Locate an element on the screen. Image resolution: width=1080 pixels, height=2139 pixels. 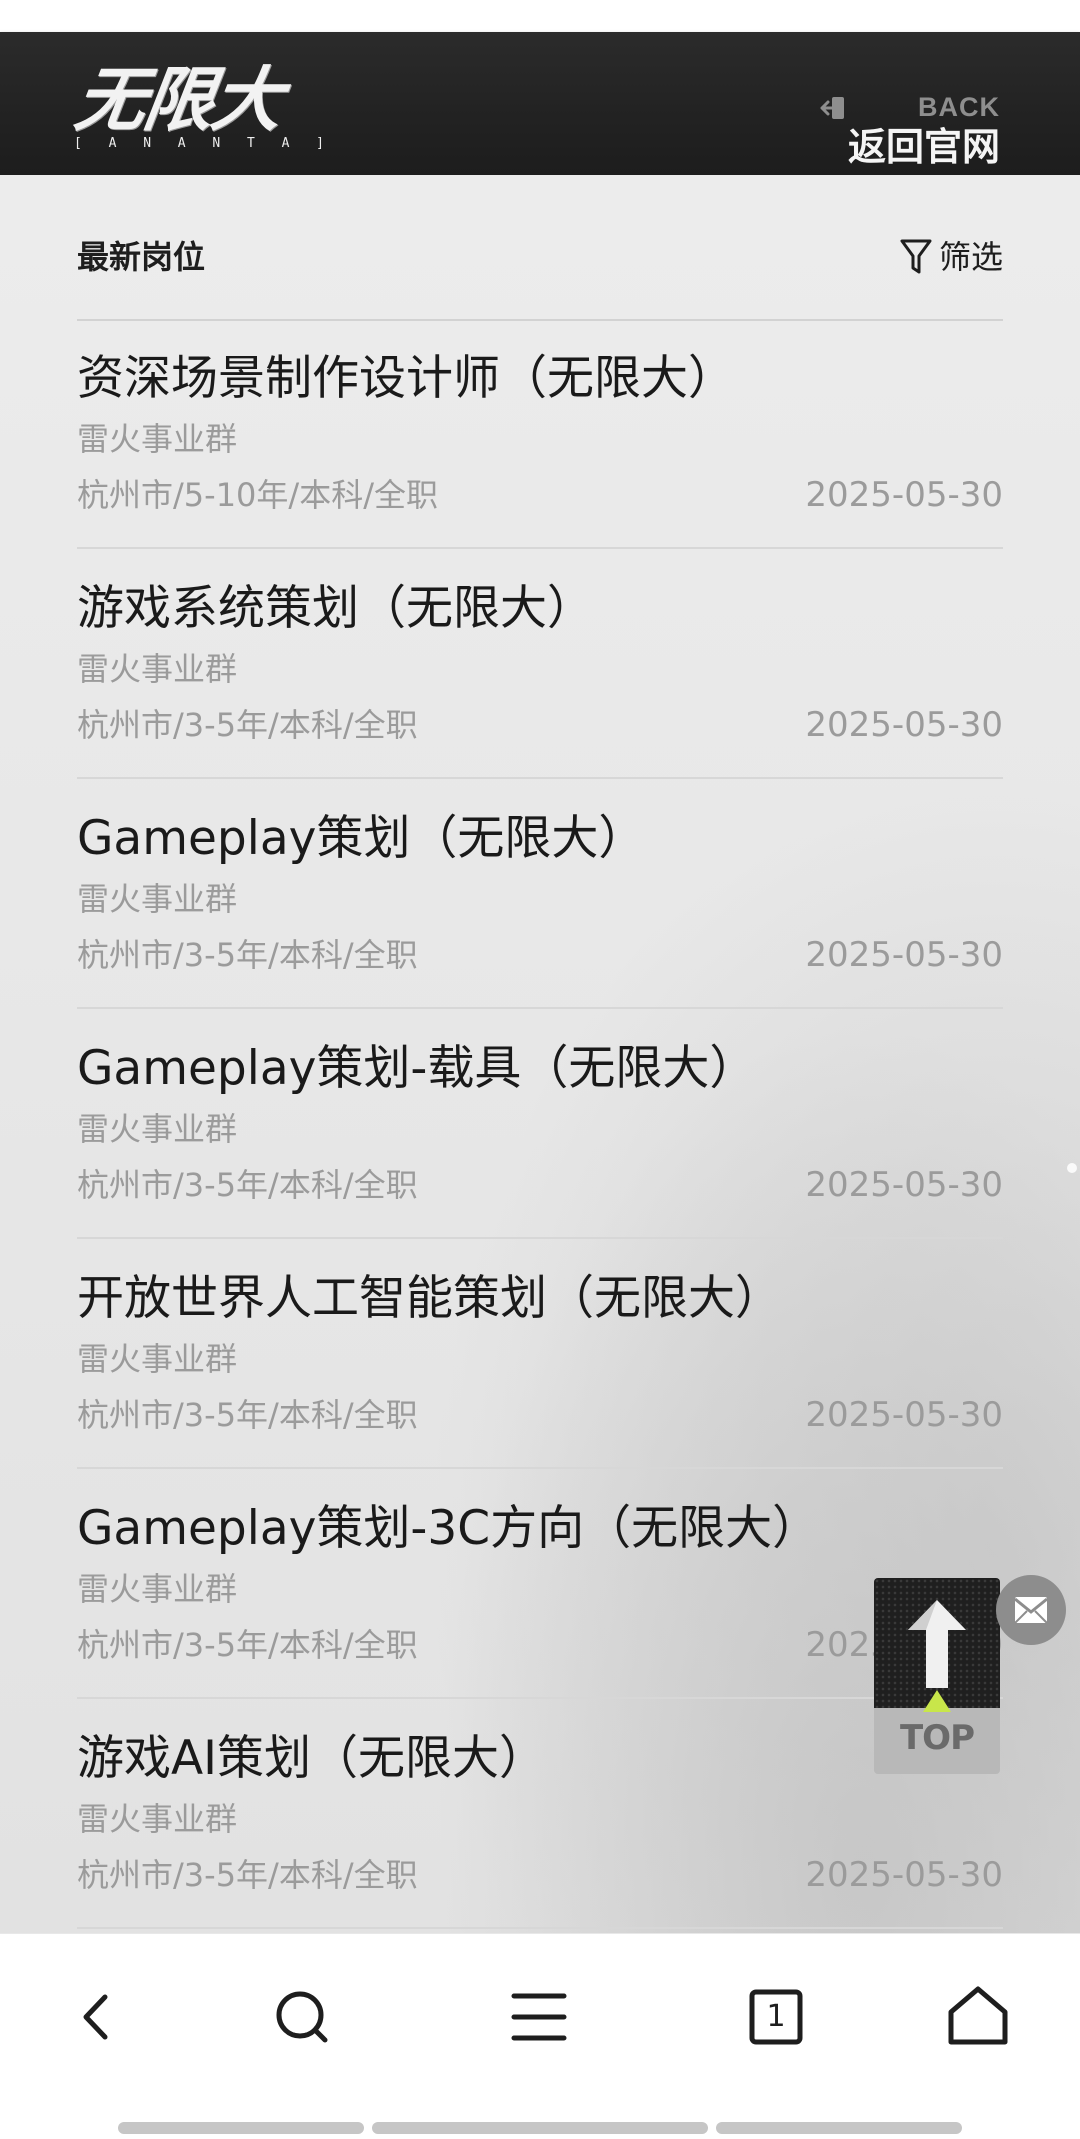
logo-sub-char: ] is located at coordinates (320, 143).